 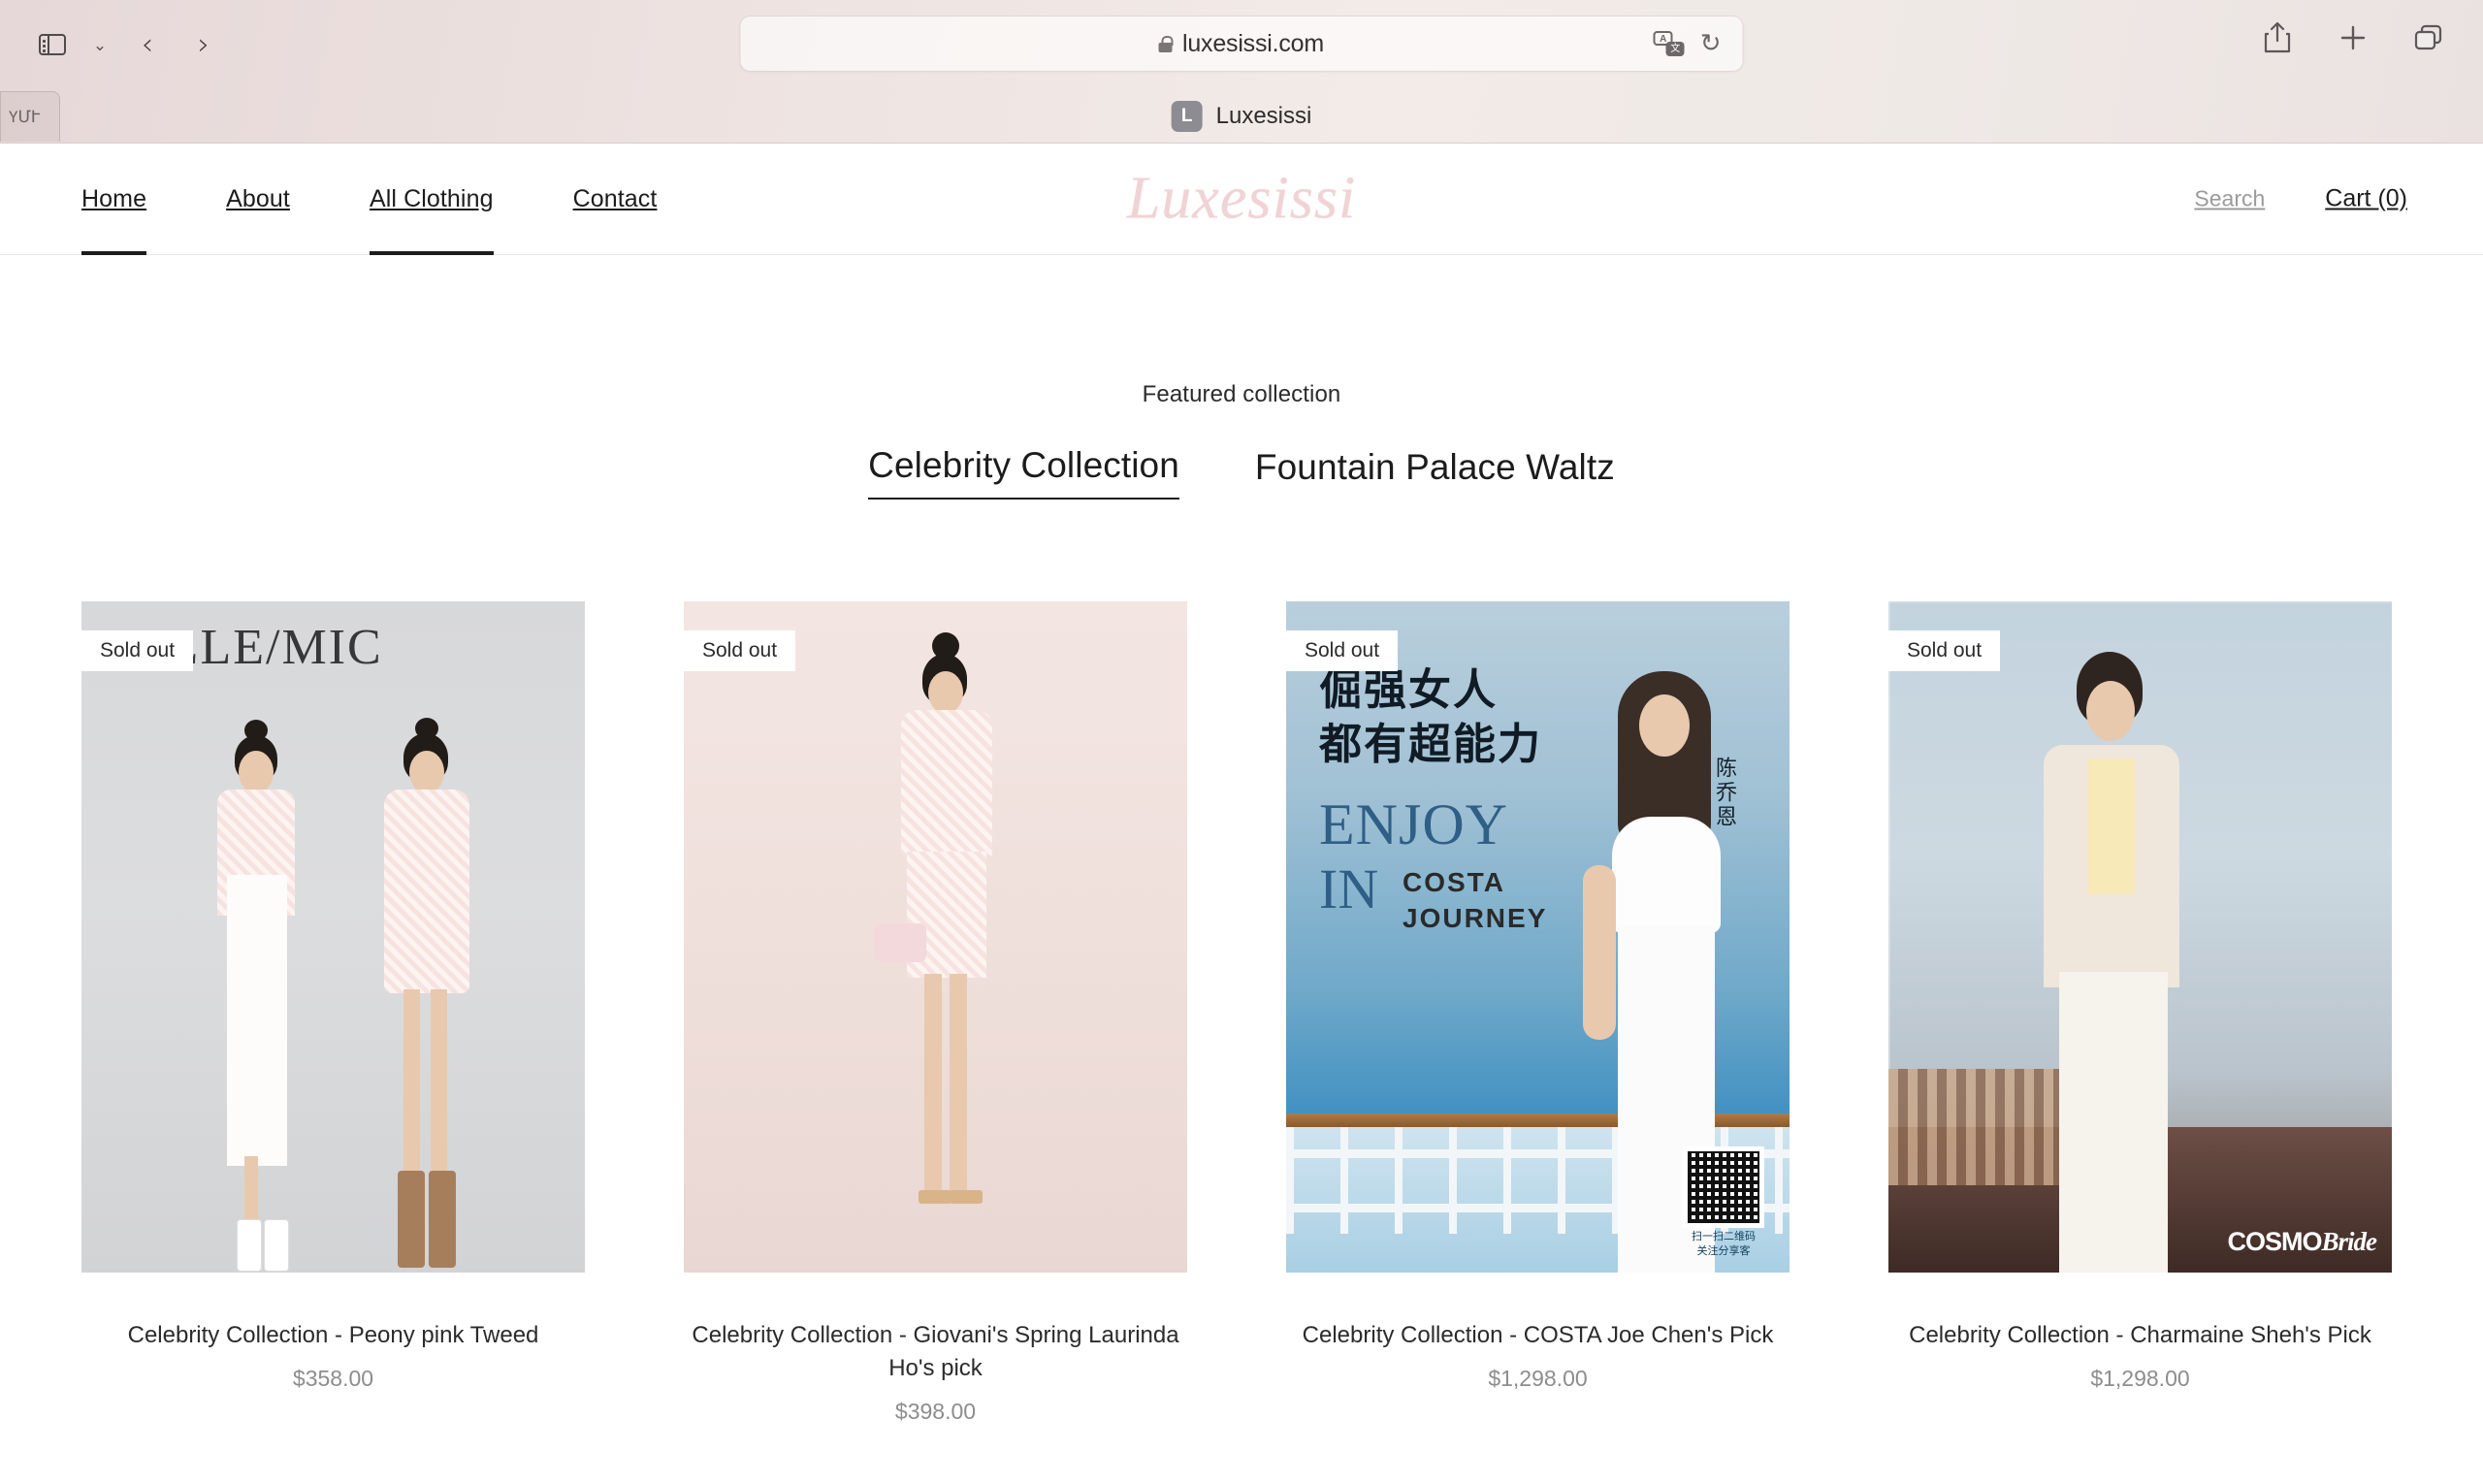 I want to click on qr-code-block: 扫一扫二维码 关注分享客, so click(x=1724, y=1202).